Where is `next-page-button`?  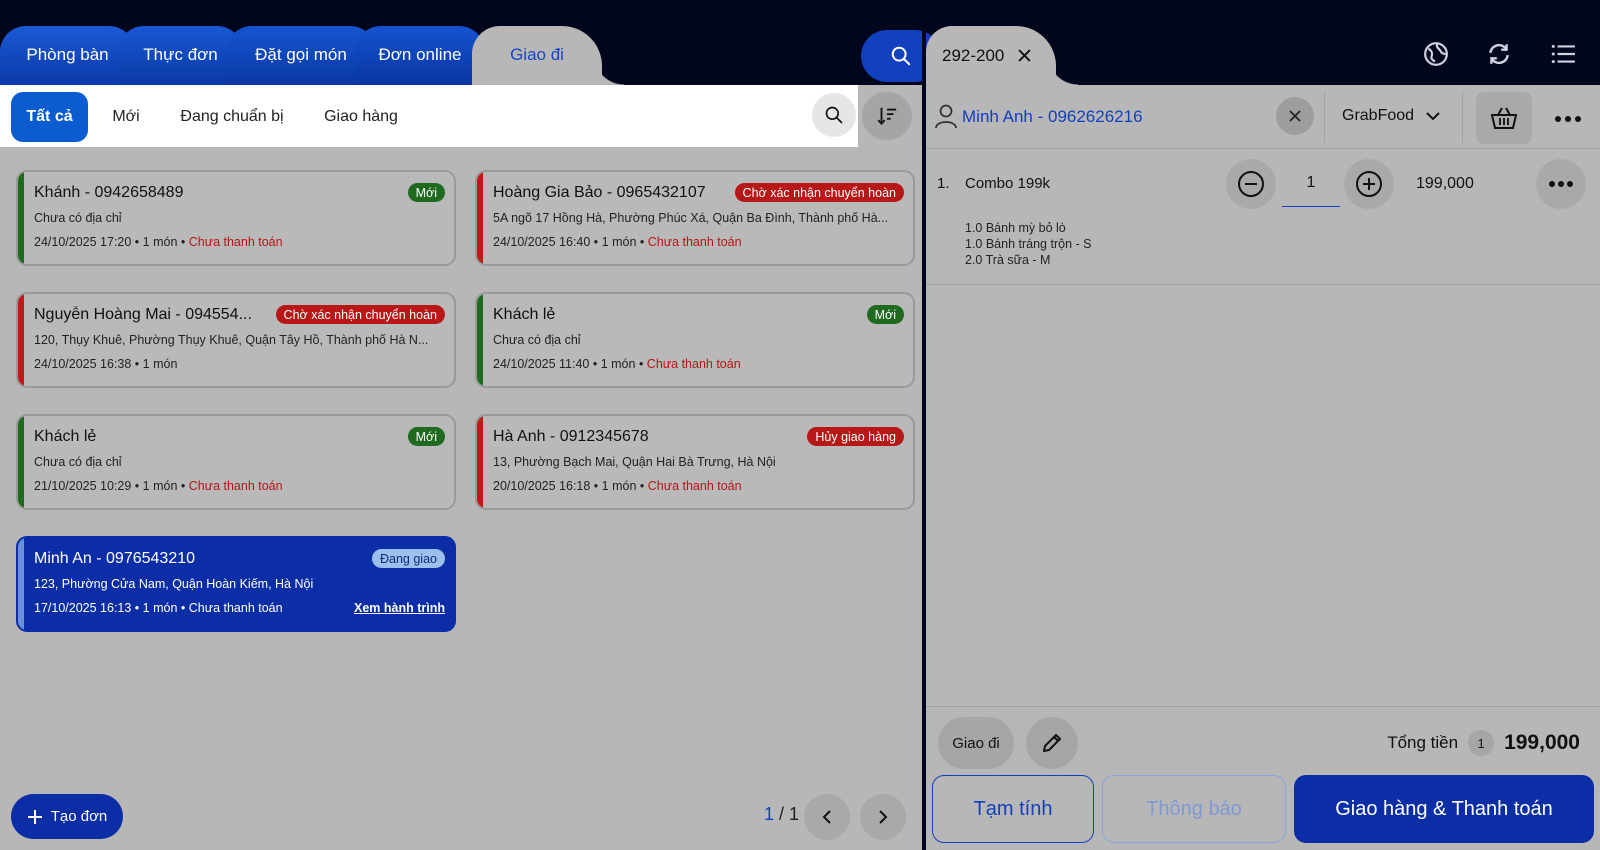
next-page-button is located at coordinates (883, 817).